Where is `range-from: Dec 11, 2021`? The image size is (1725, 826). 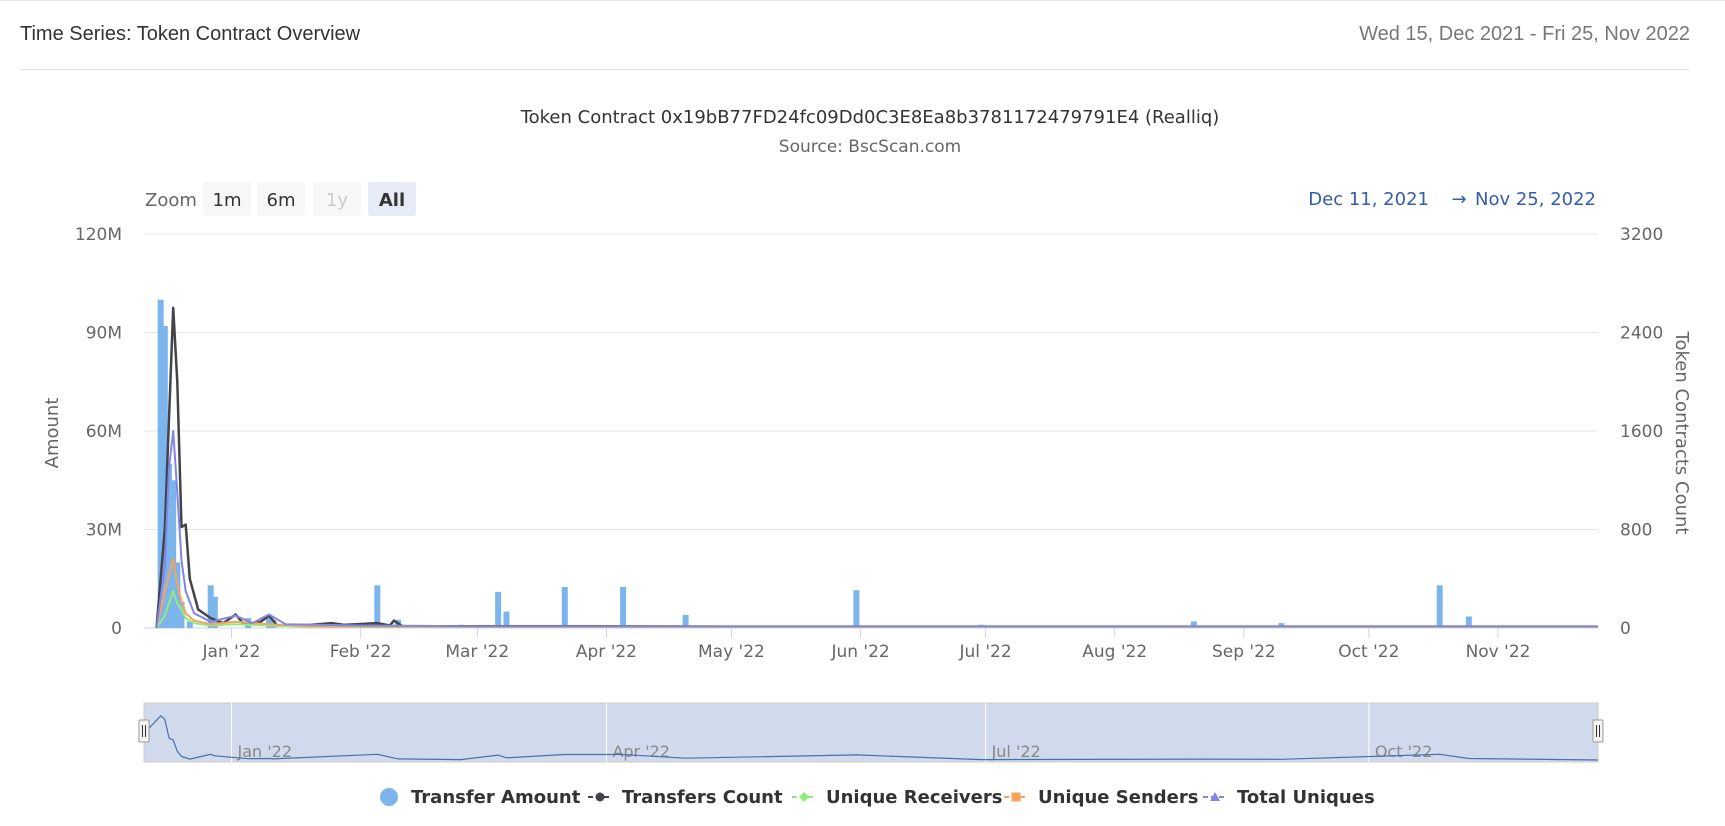 range-from: Dec 11, 2021 is located at coordinates (1368, 199).